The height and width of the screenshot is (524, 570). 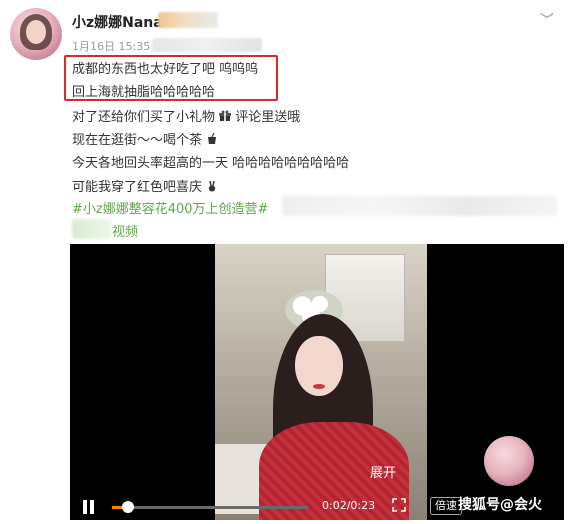 What do you see at coordinates (500, 505) in the screenshot?
I see `watermark: 搜狐号@会火` at bounding box center [500, 505].